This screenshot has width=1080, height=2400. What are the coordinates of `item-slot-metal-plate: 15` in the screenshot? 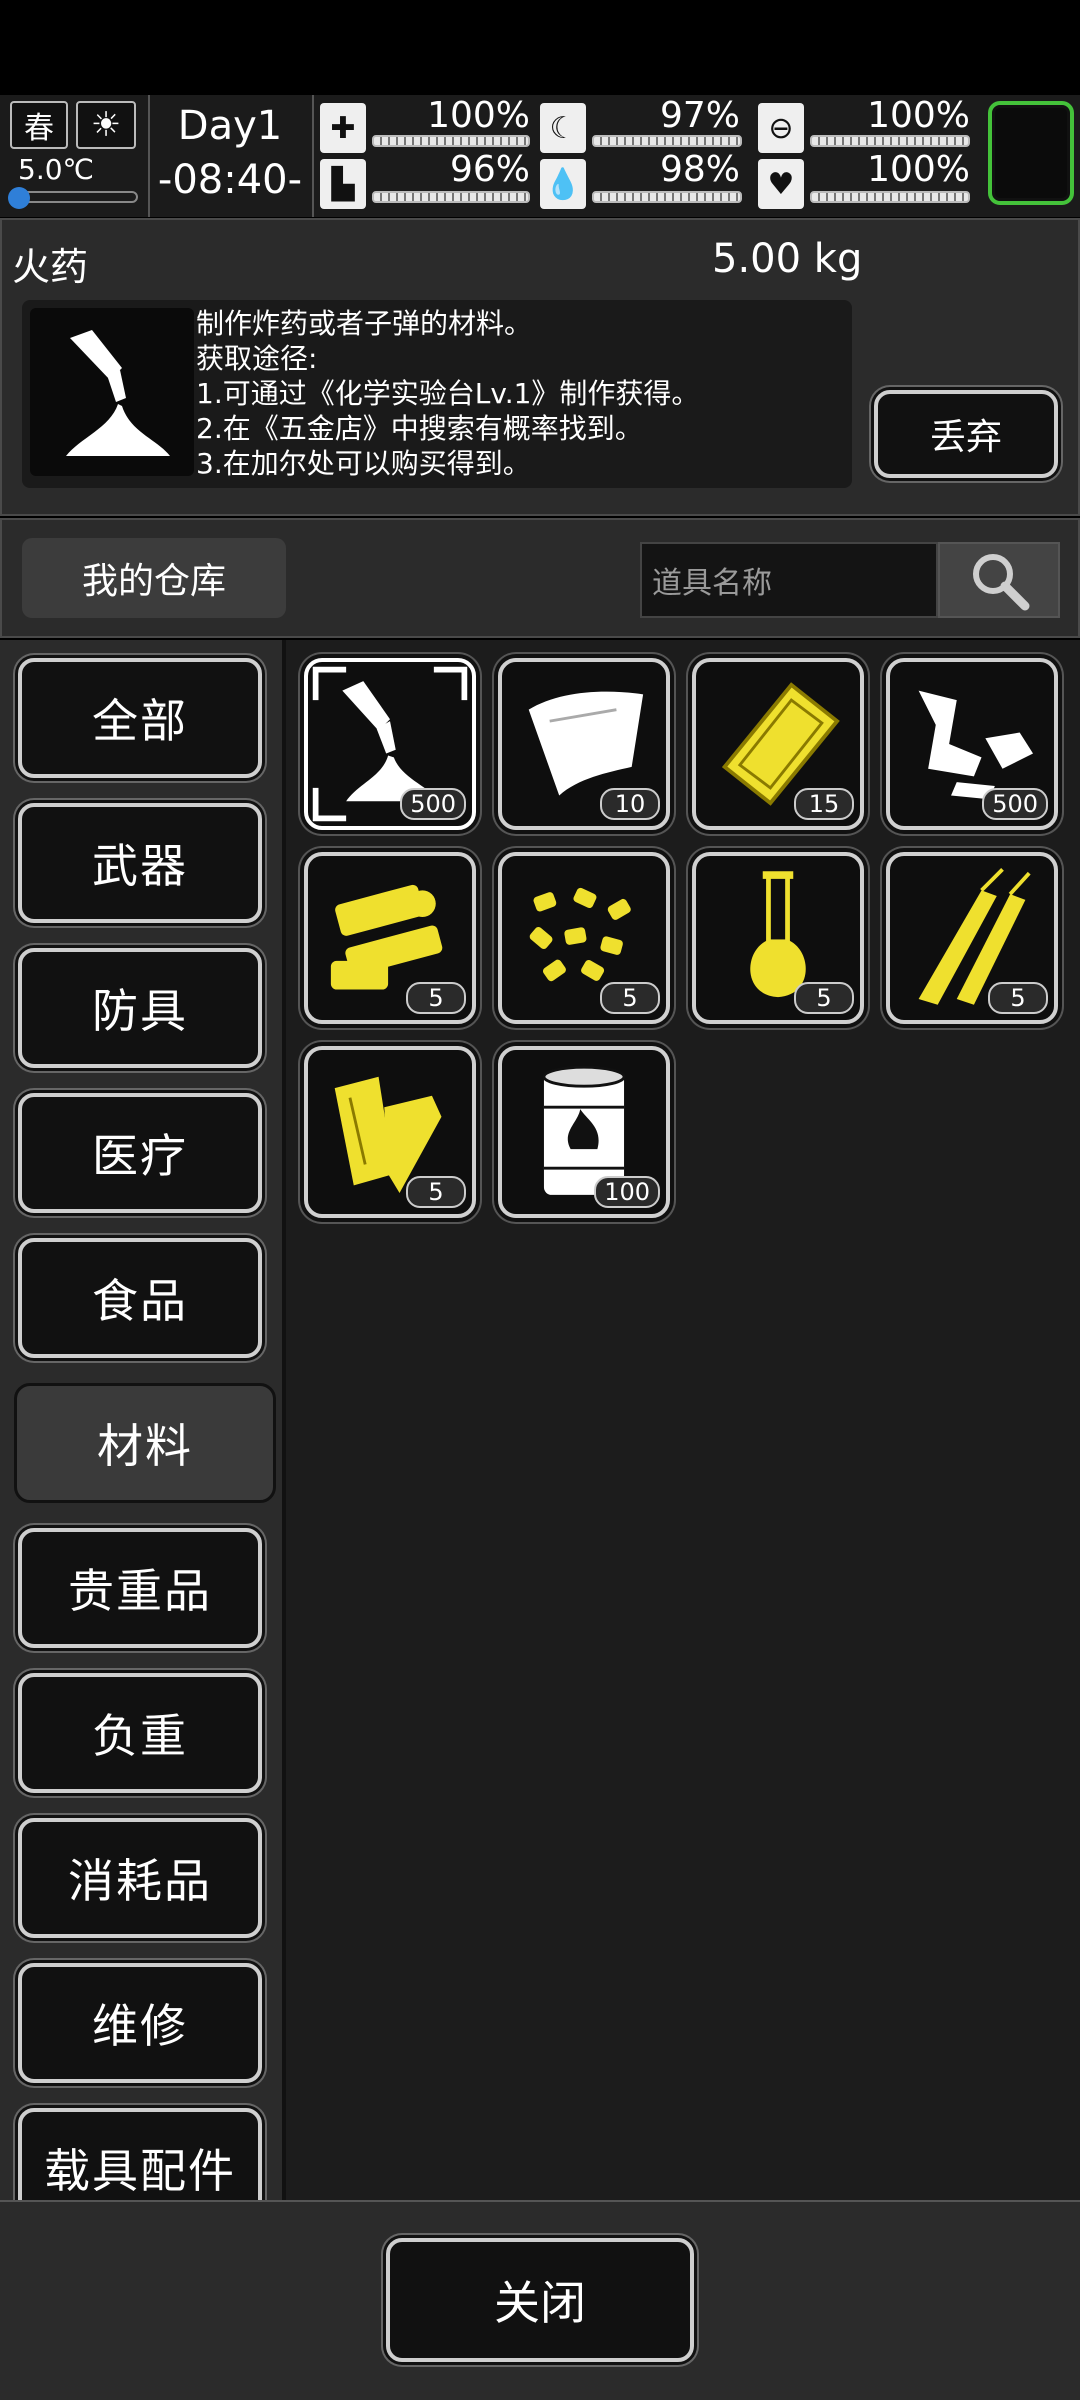 It's located at (778, 744).